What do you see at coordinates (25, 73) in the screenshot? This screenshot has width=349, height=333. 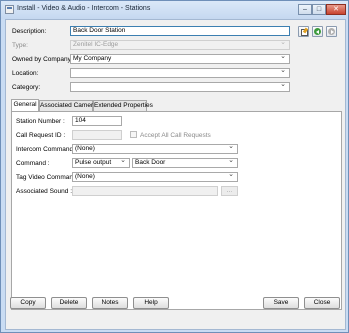 I see `location-label: Location:` at bounding box center [25, 73].